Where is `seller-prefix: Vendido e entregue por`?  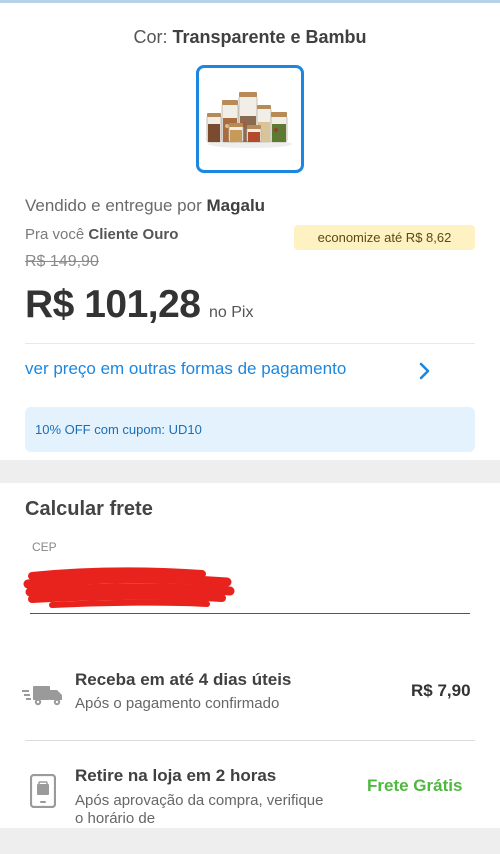 seller-prefix: Vendido e entregue por is located at coordinates (113, 205).